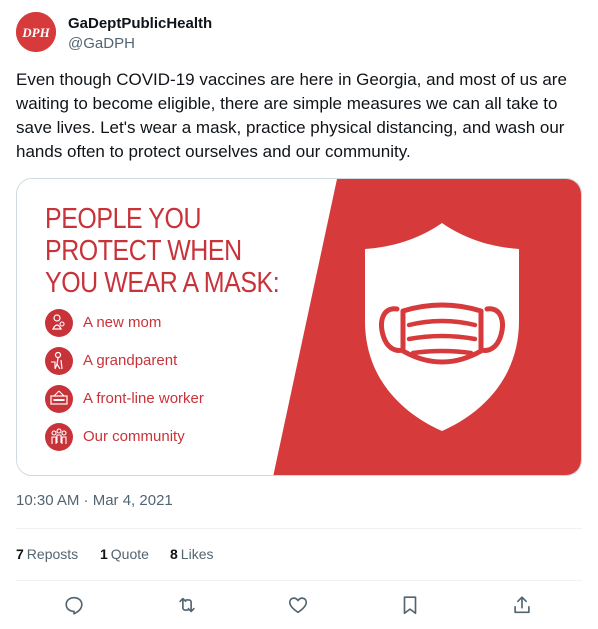  I want to click on card-headline: PEOPLE YOU PROTECT WHEN YOU WEAR A MASK:, so click(162, 251).